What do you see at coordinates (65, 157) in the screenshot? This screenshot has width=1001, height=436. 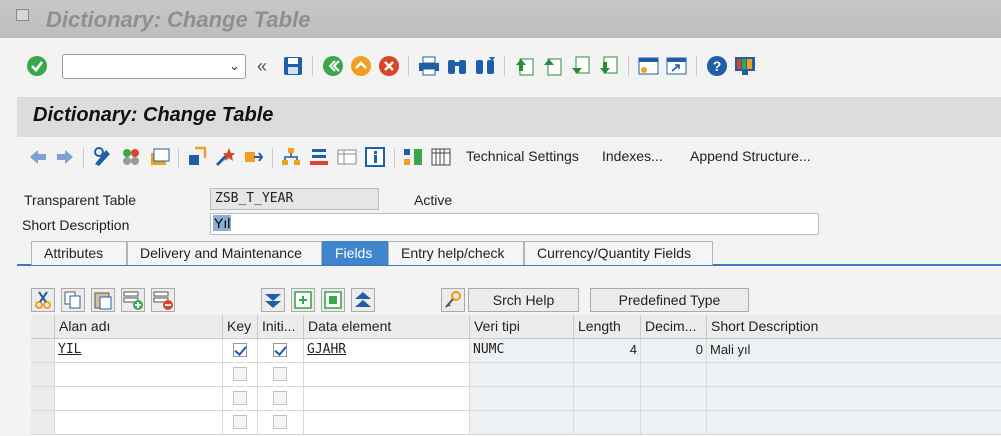 I see `arrow-right-icon` at bounding box center [65, 157].